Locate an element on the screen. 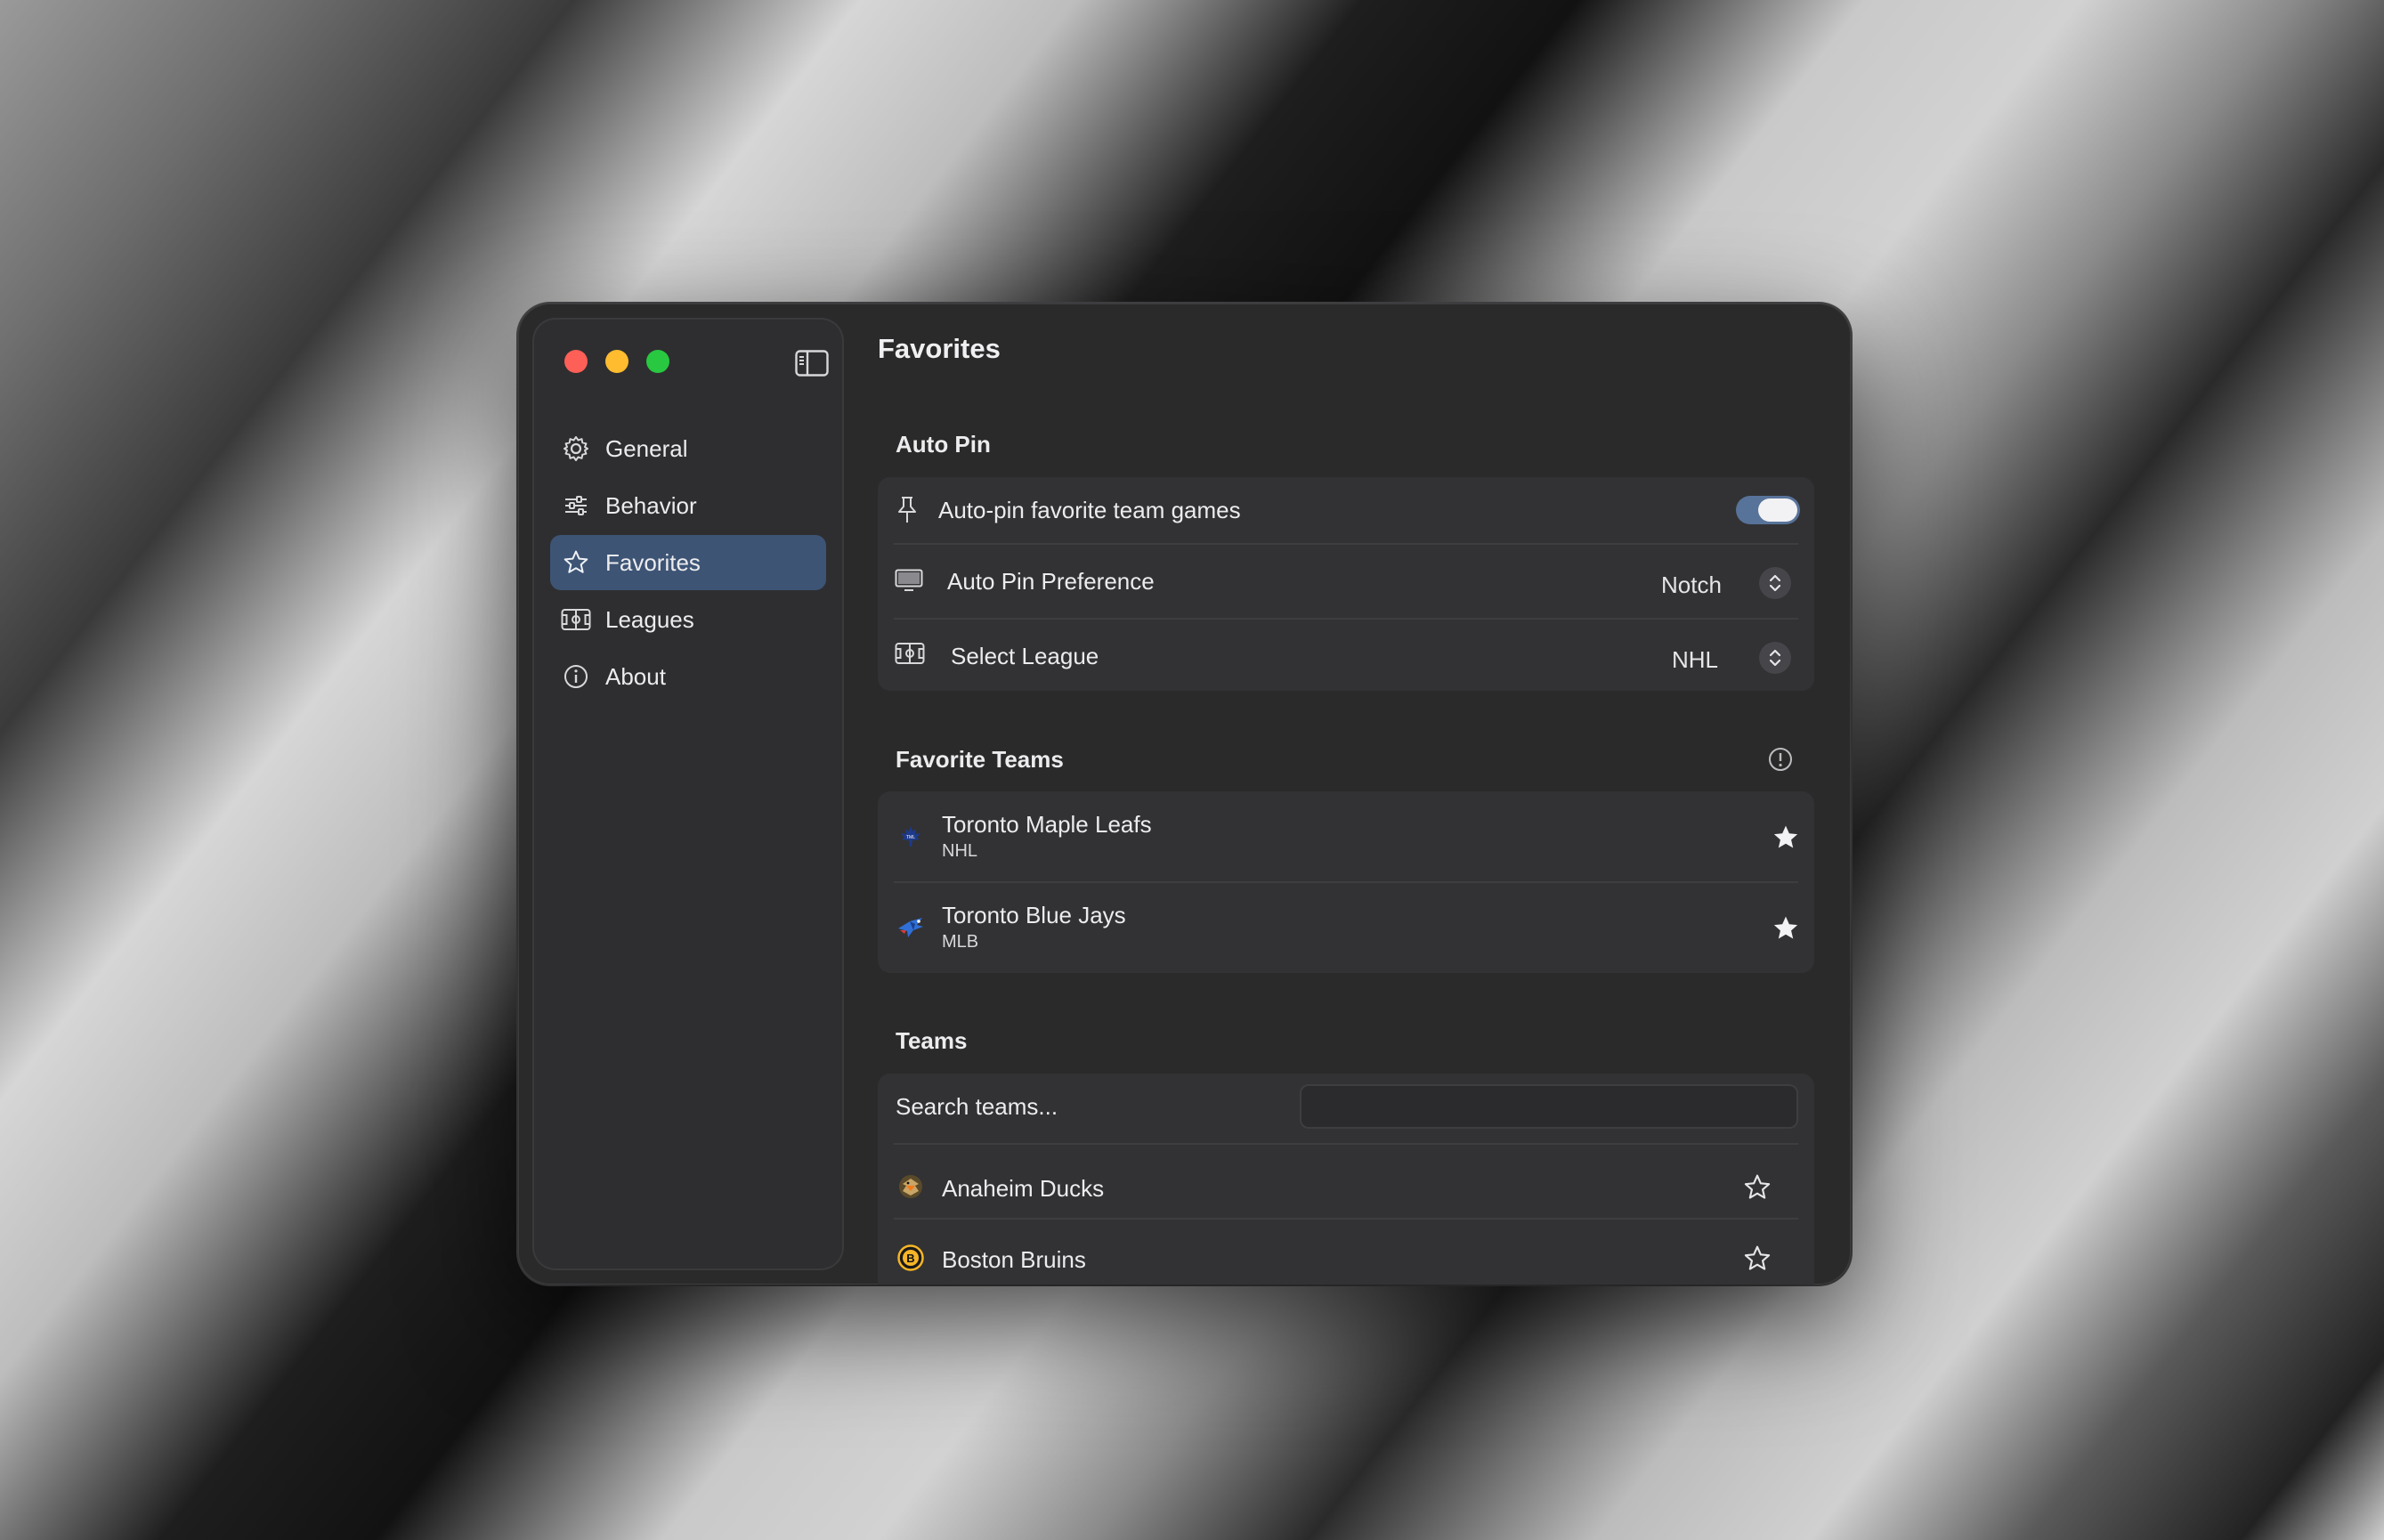 Image resolution: width=2384 pixels, height=1540 pixels. bruins-logo-icon: B is located at coordinates (911, 1258).